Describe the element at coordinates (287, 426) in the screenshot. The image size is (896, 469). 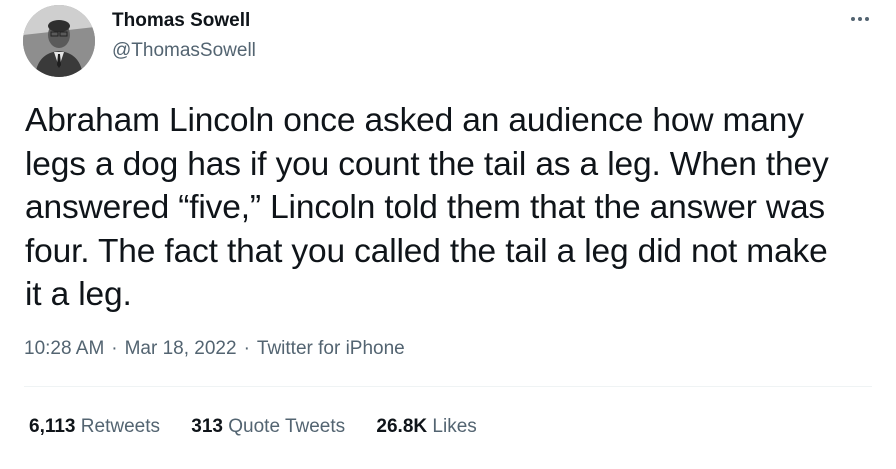
I see `quote-tweets-label: Quote Tweets` at that location.